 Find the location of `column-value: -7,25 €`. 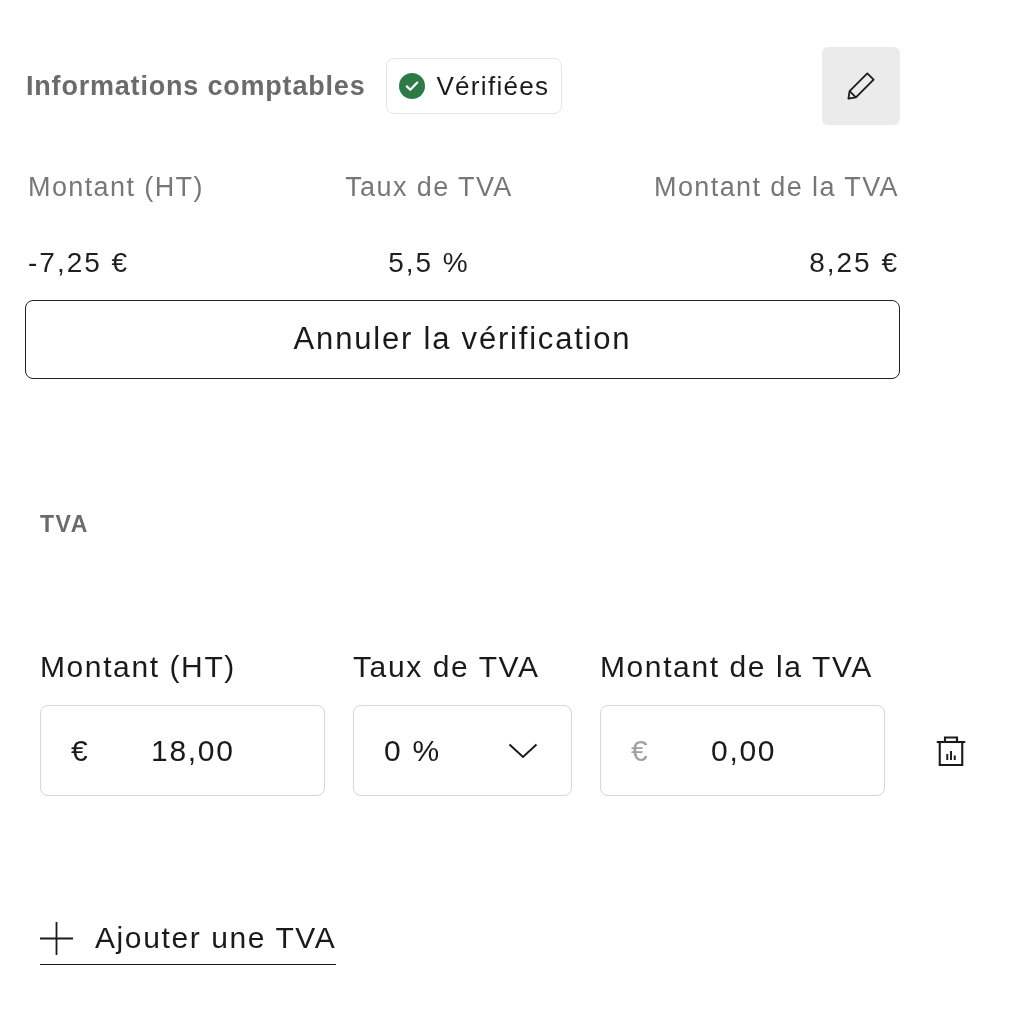

column-value: -7,25 € is located at coordinates (79, 263).